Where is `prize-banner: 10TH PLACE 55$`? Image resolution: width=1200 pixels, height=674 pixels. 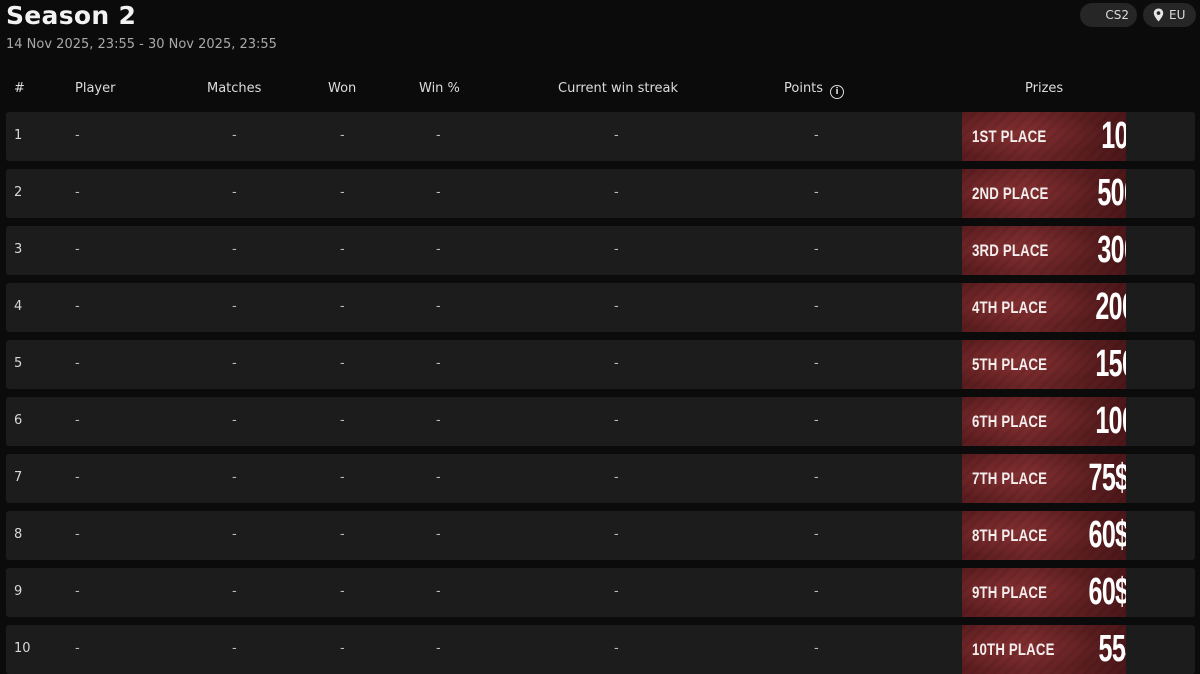 prize-banner: 10TH PLACE 55$ is located at coordinates (1044, 649).